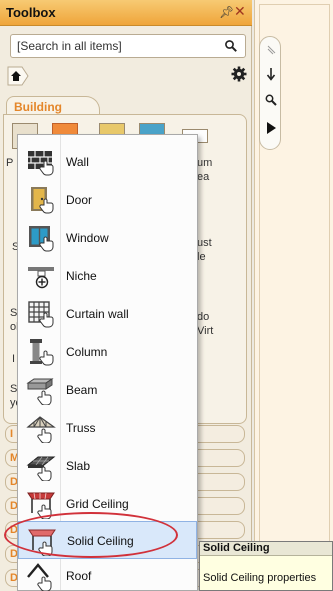  Describe the element at coordinates (79, 200) in the screenshot. I see `menu-item-label: Door` at that location.